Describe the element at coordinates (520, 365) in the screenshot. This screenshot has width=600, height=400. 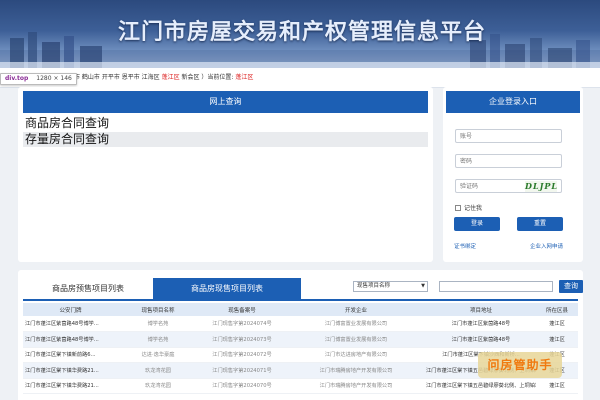
I see `assistant-watermark: 问房管助手` at that location.